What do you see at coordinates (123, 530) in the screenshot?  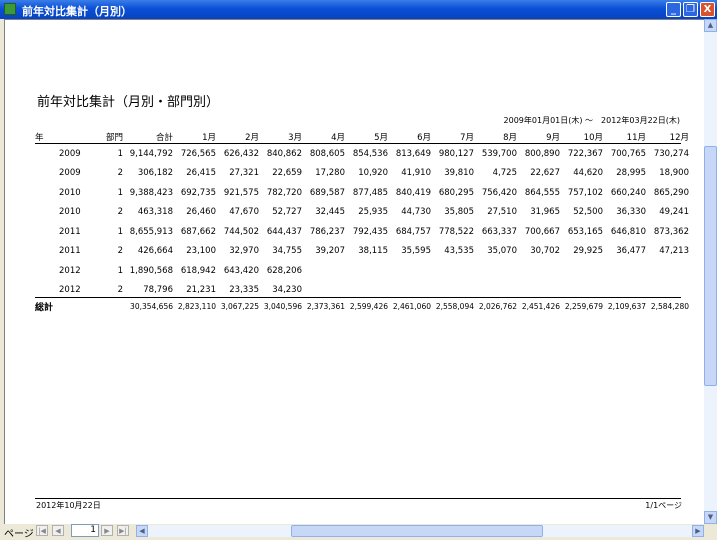 I see `last-page-icon: ▶|` at bounding box center [123, 530].